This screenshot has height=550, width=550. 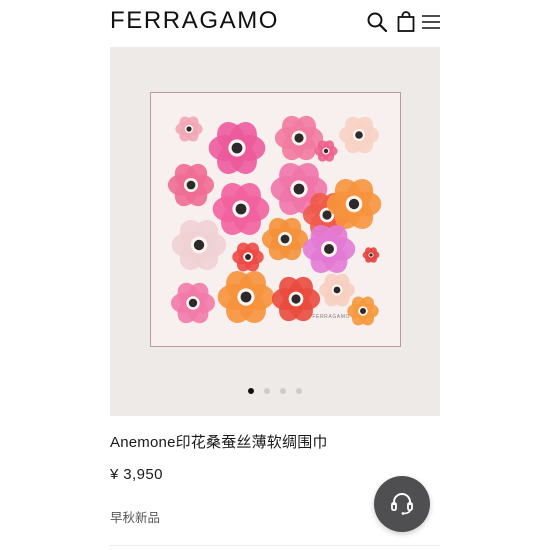 What do you see at coordinates (136, 474) in the screenshot?
I see `product-price: ¥ 3,950` at bounding box center [136, 474].